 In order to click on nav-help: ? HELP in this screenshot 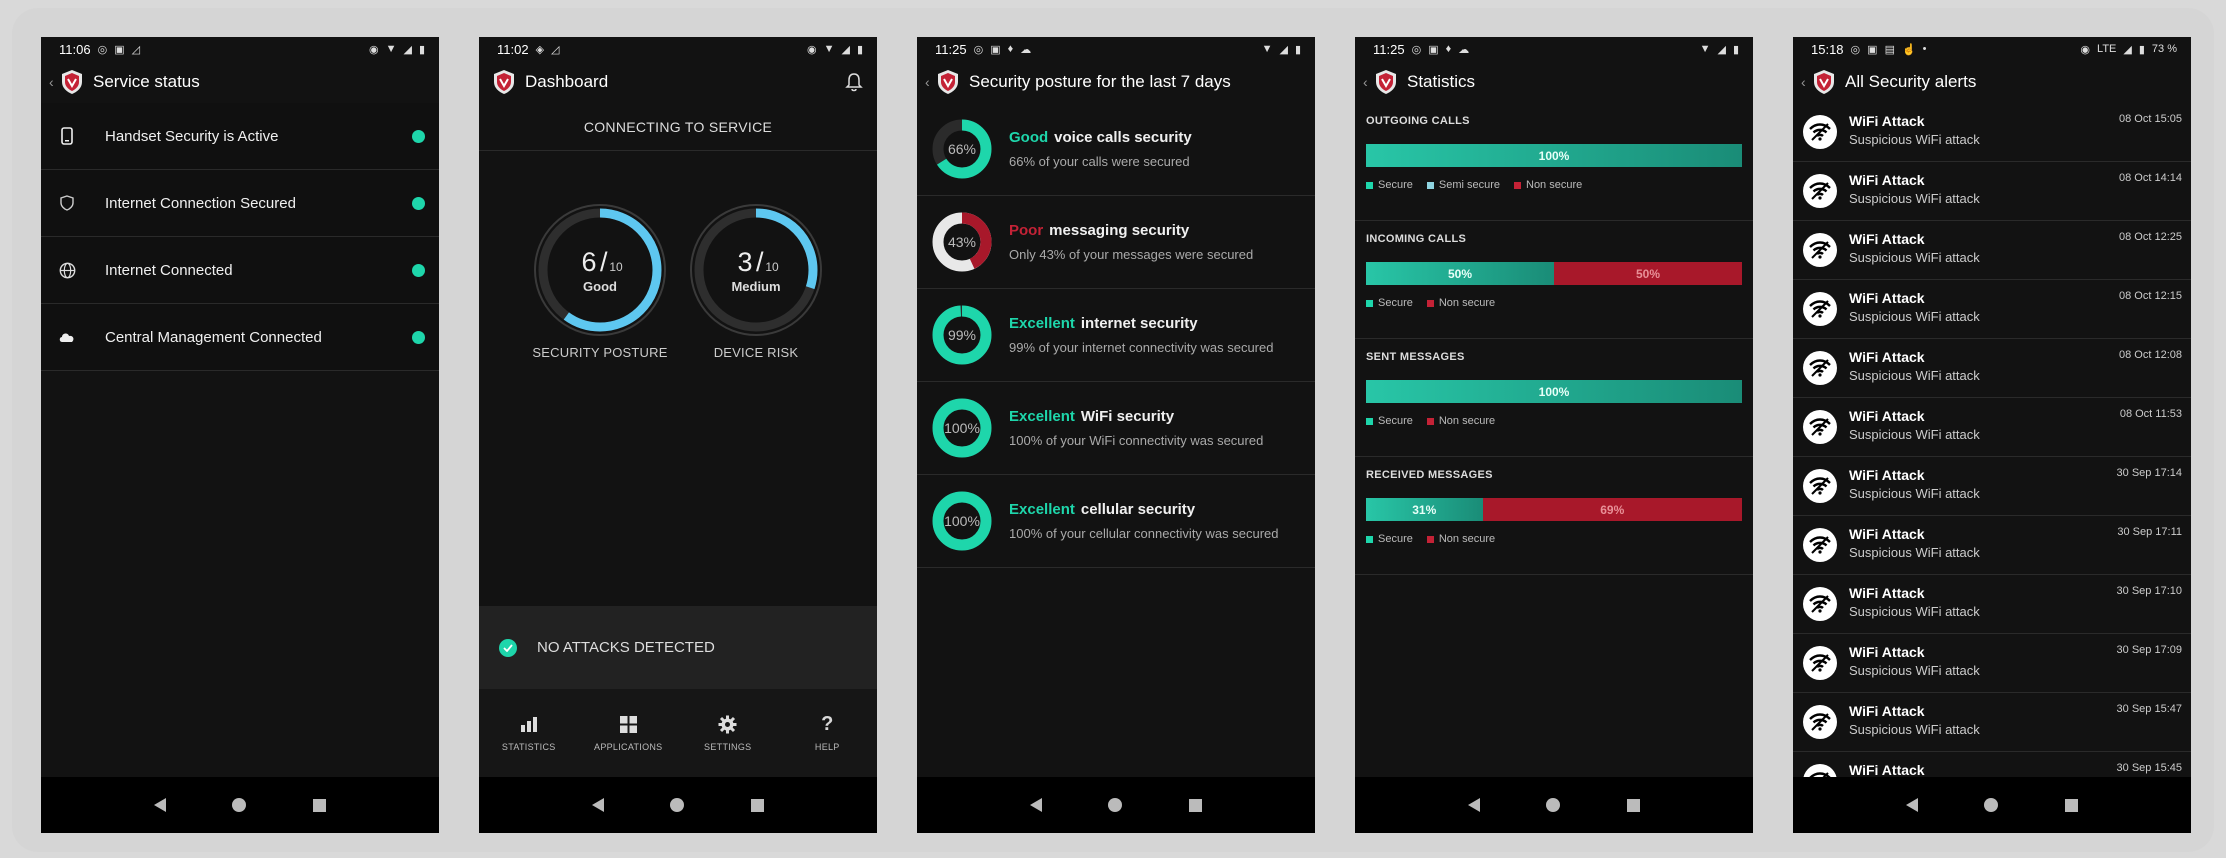, I will do `click(827, 733)`.